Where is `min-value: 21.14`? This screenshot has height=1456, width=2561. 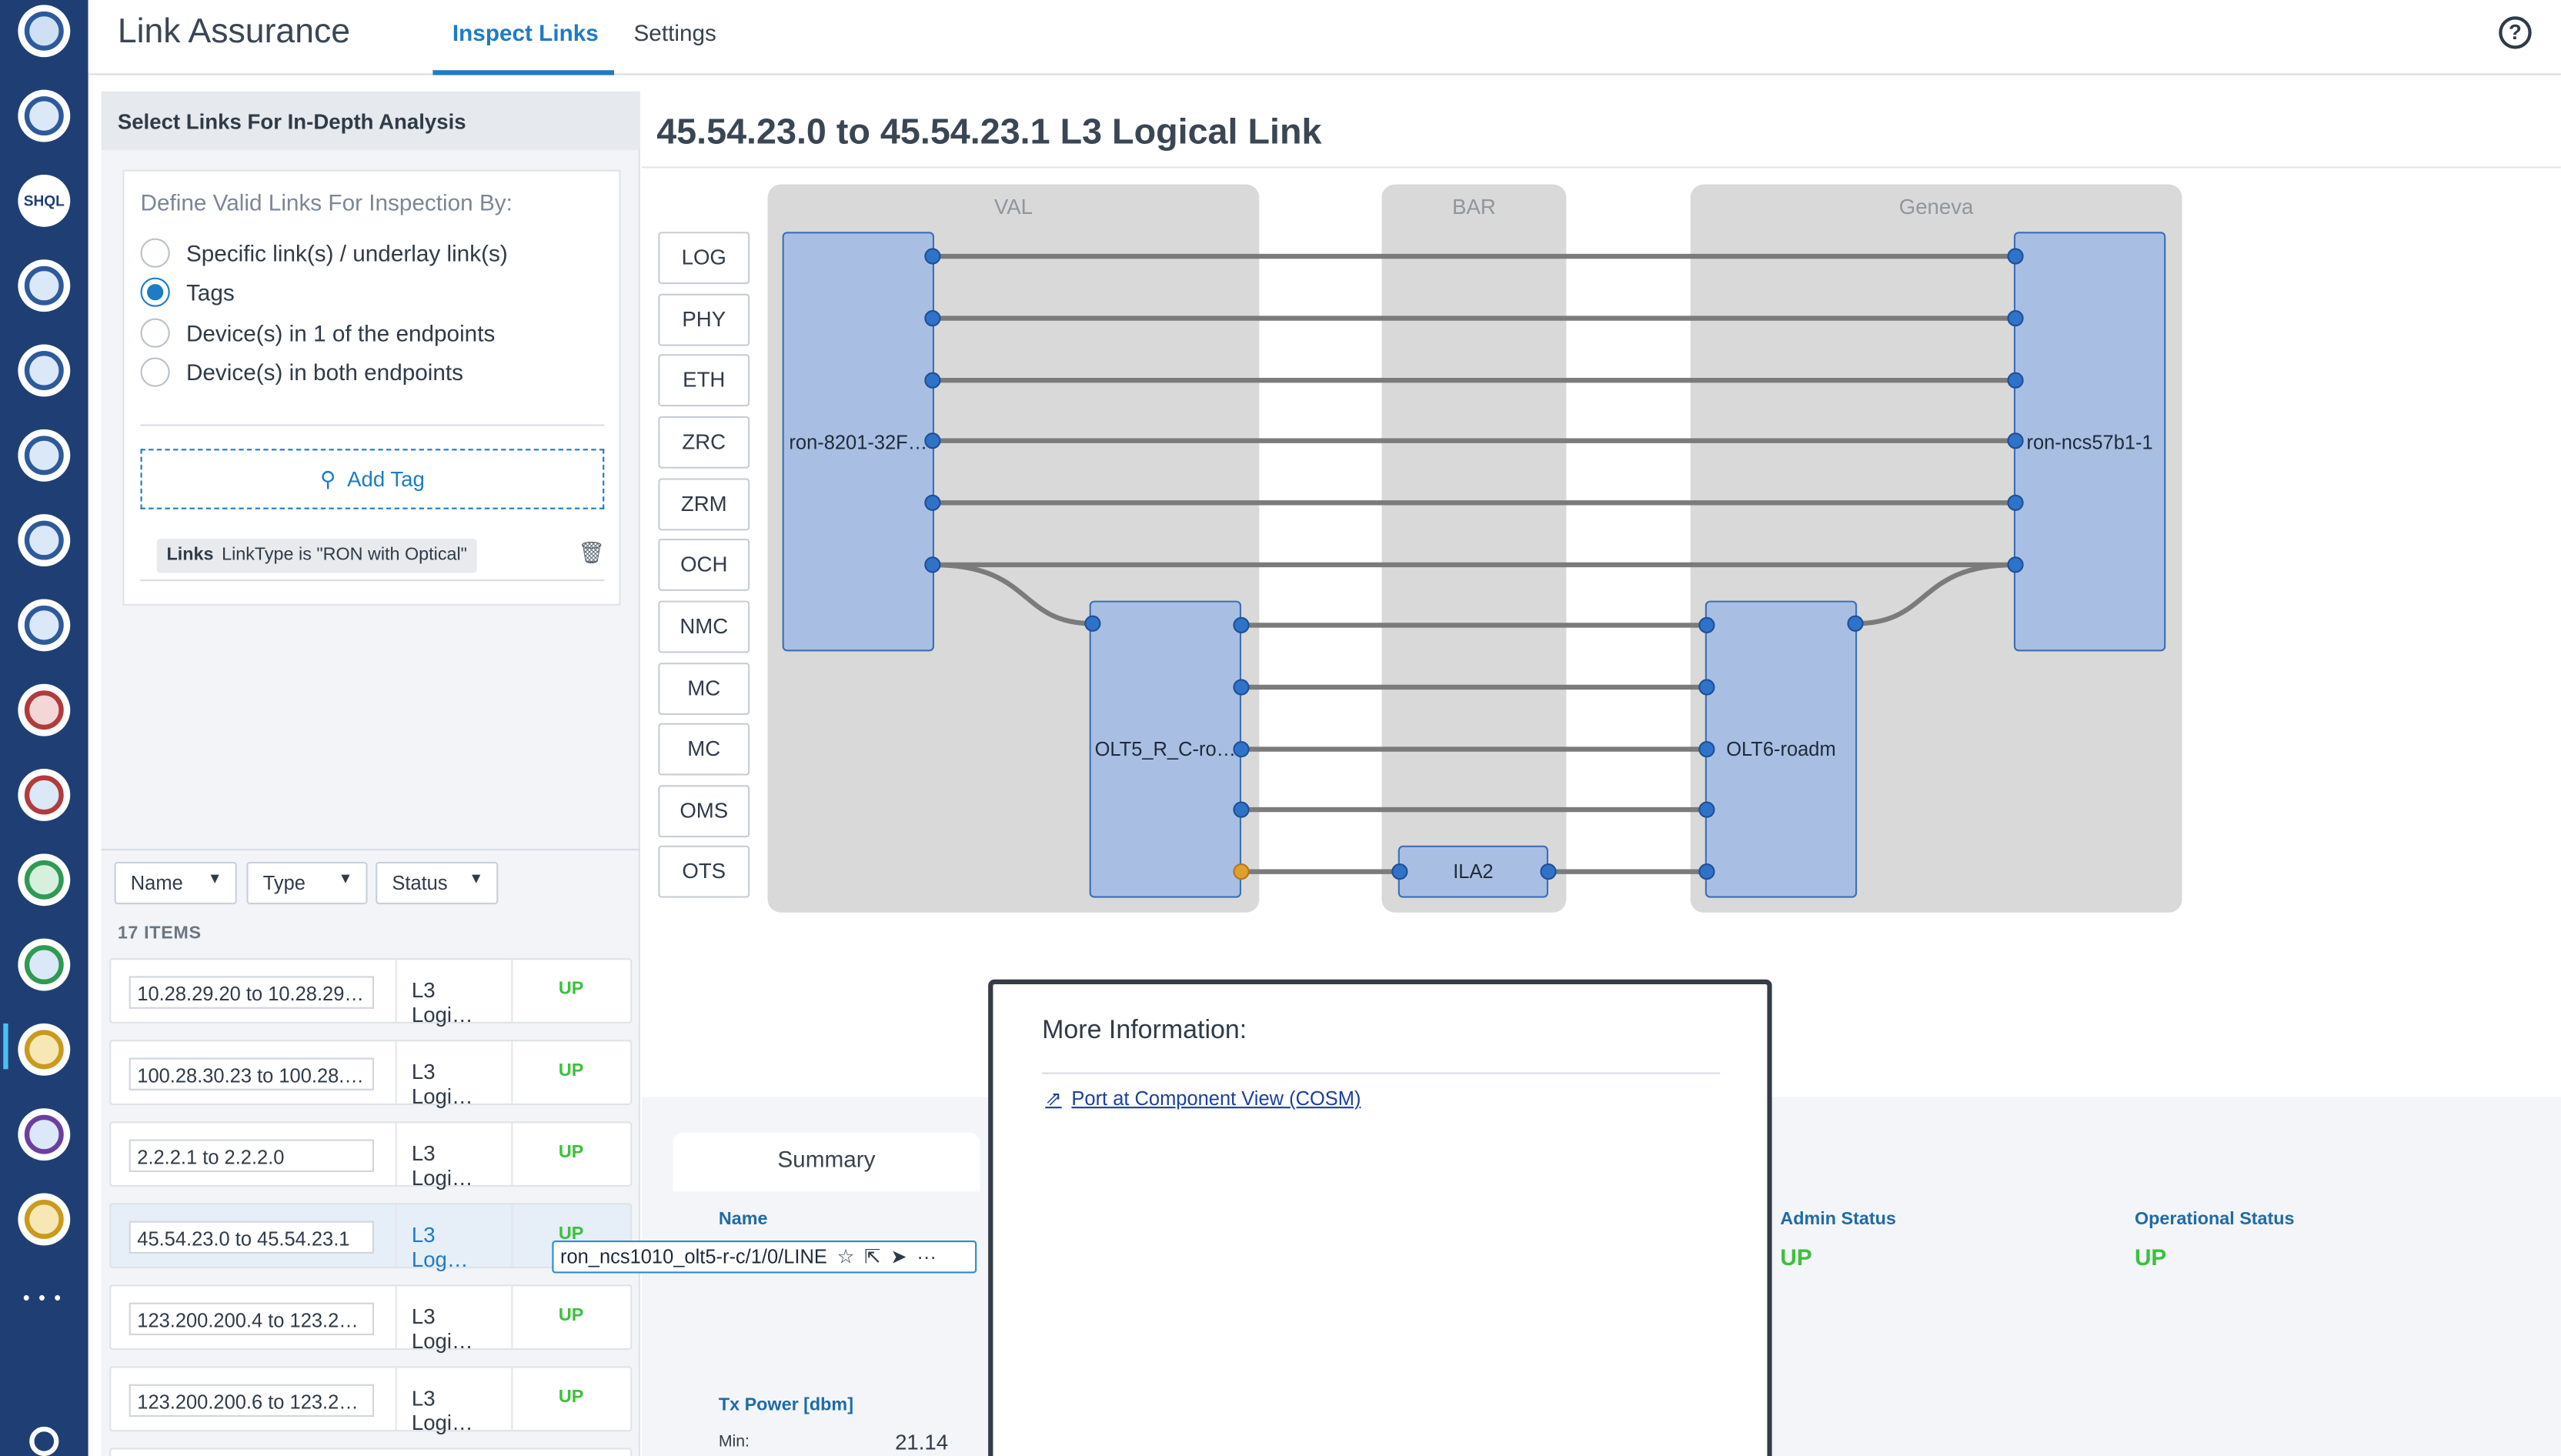 min-value: 21.14 is located at coordinates (922, 1442).